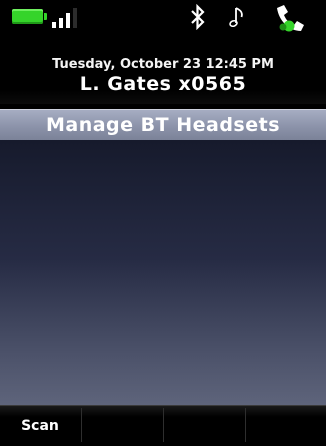 The height and width of the screenshot is (446, 326). I want to click on status-bar, so click(163, 18).